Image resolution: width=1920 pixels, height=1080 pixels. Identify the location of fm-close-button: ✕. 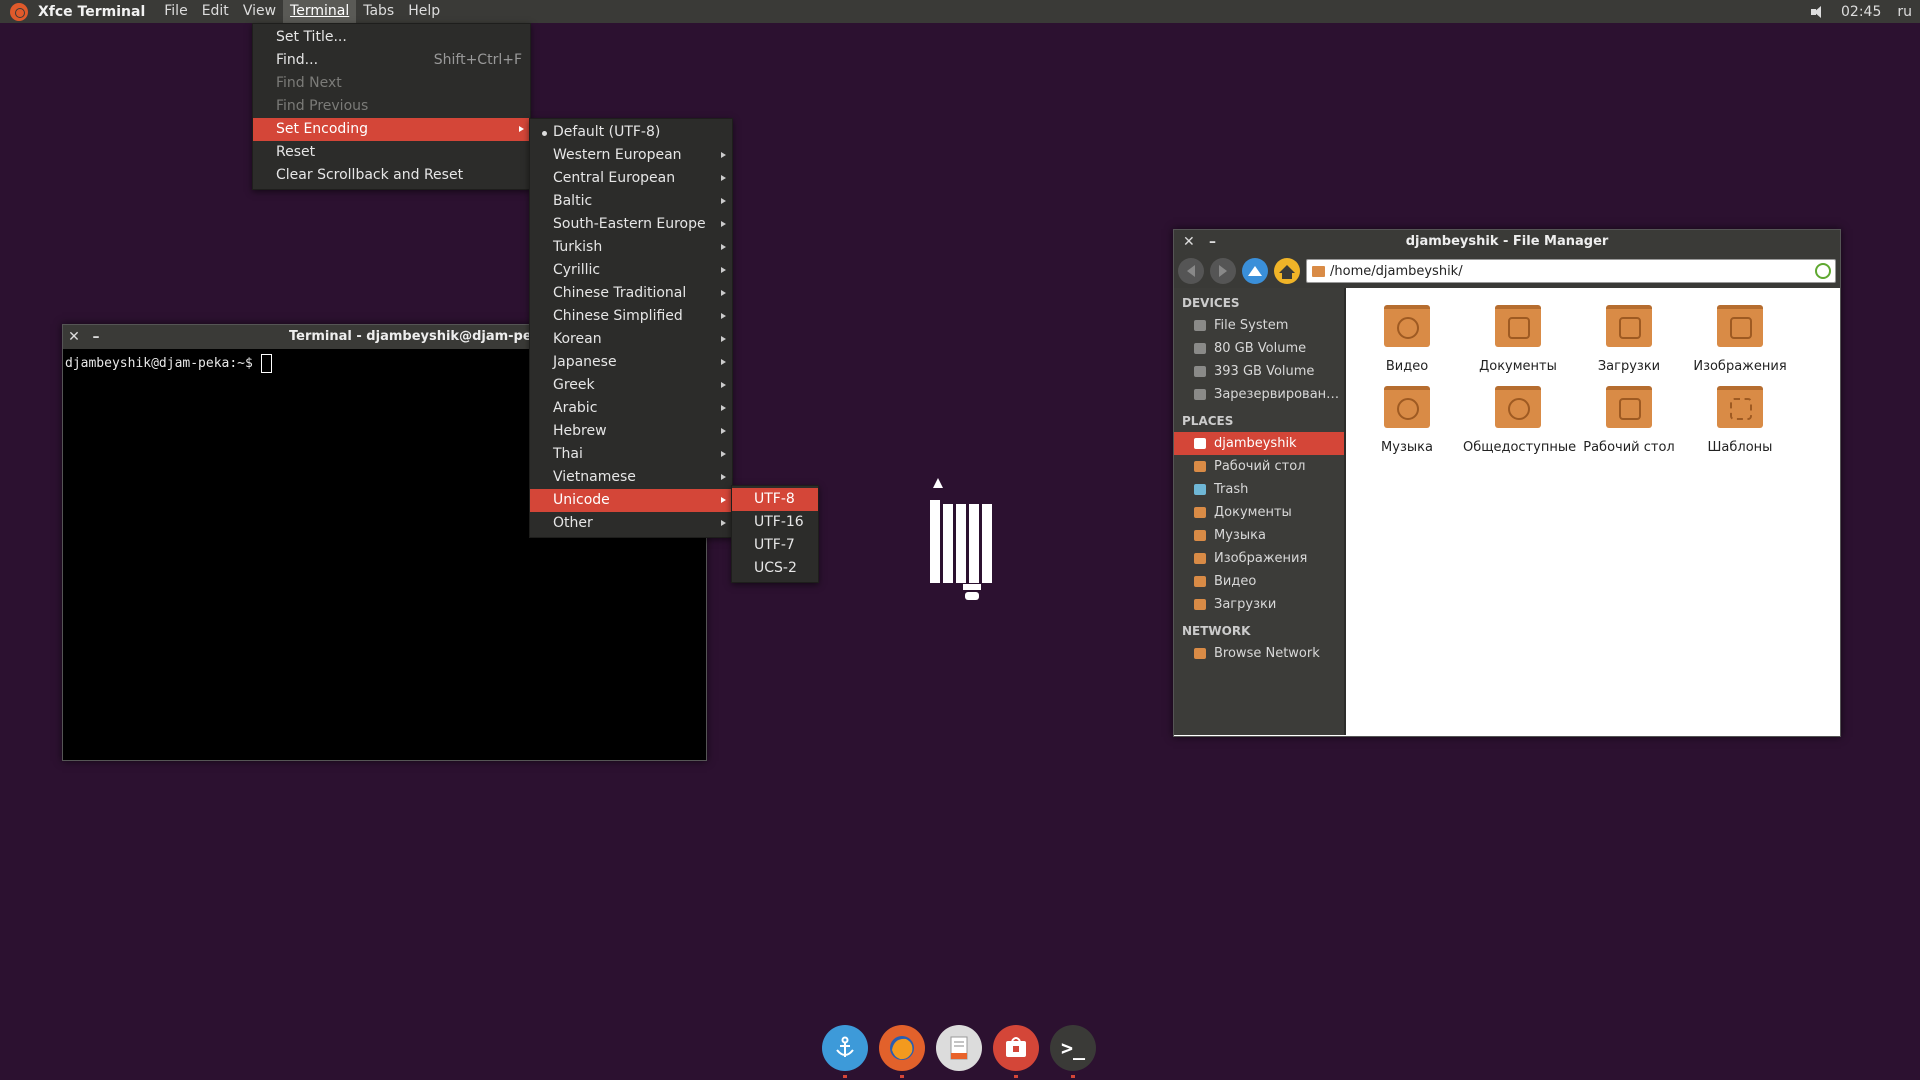
(1189, 242).